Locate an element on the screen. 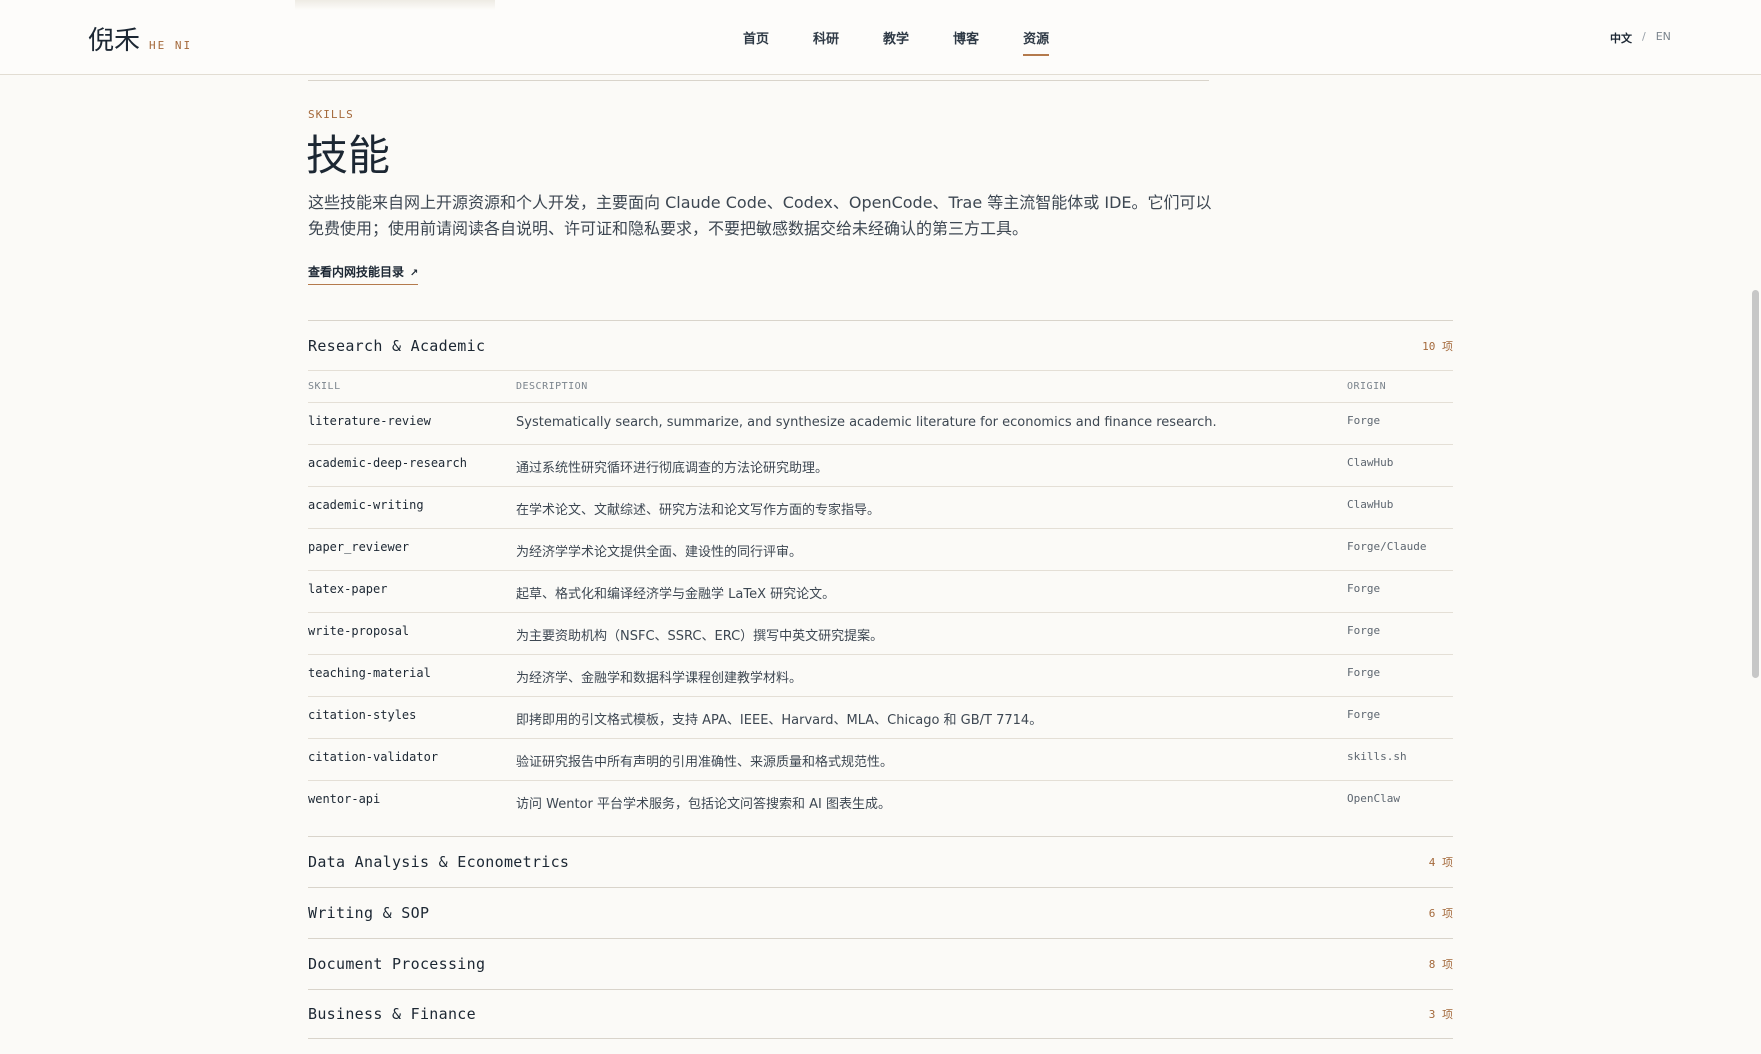  section-document-processing: Document Processing 8 项 is located at coordinates (880, 963).